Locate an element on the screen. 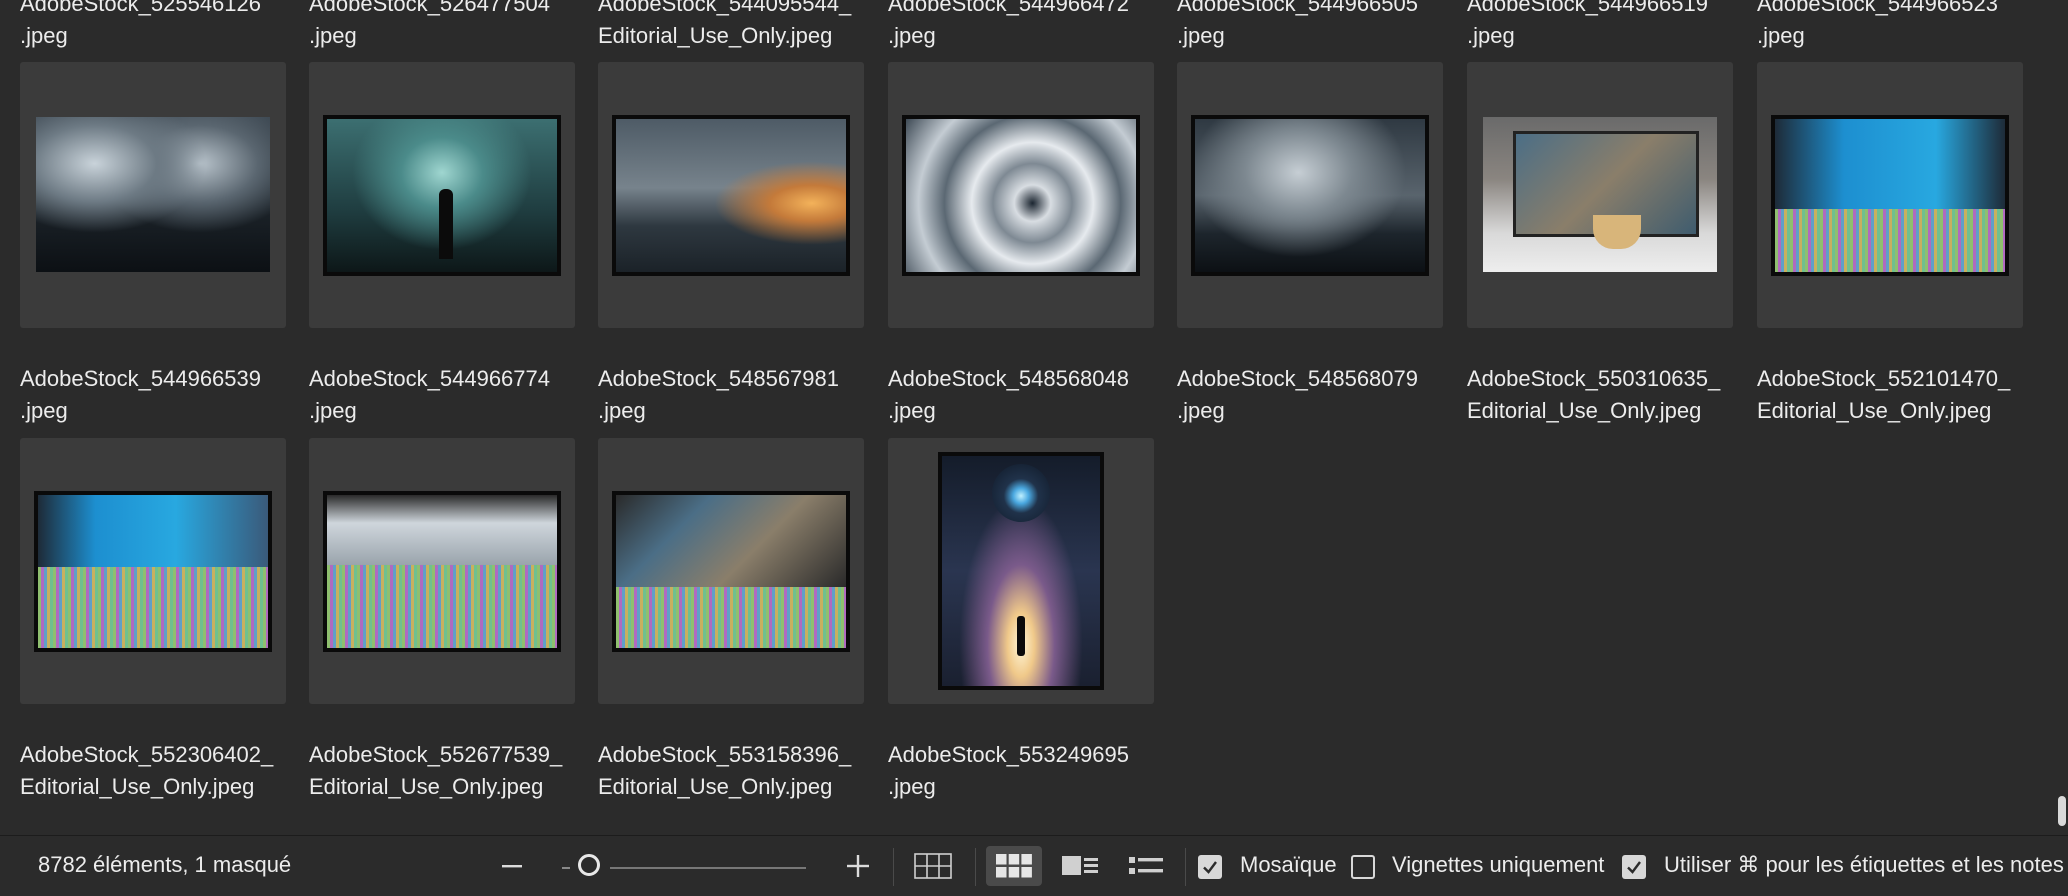 This screenshot has width=2068, height=896. caption: AdobeStock_548568079 .jpeg is located at coordinates (1297, 394).